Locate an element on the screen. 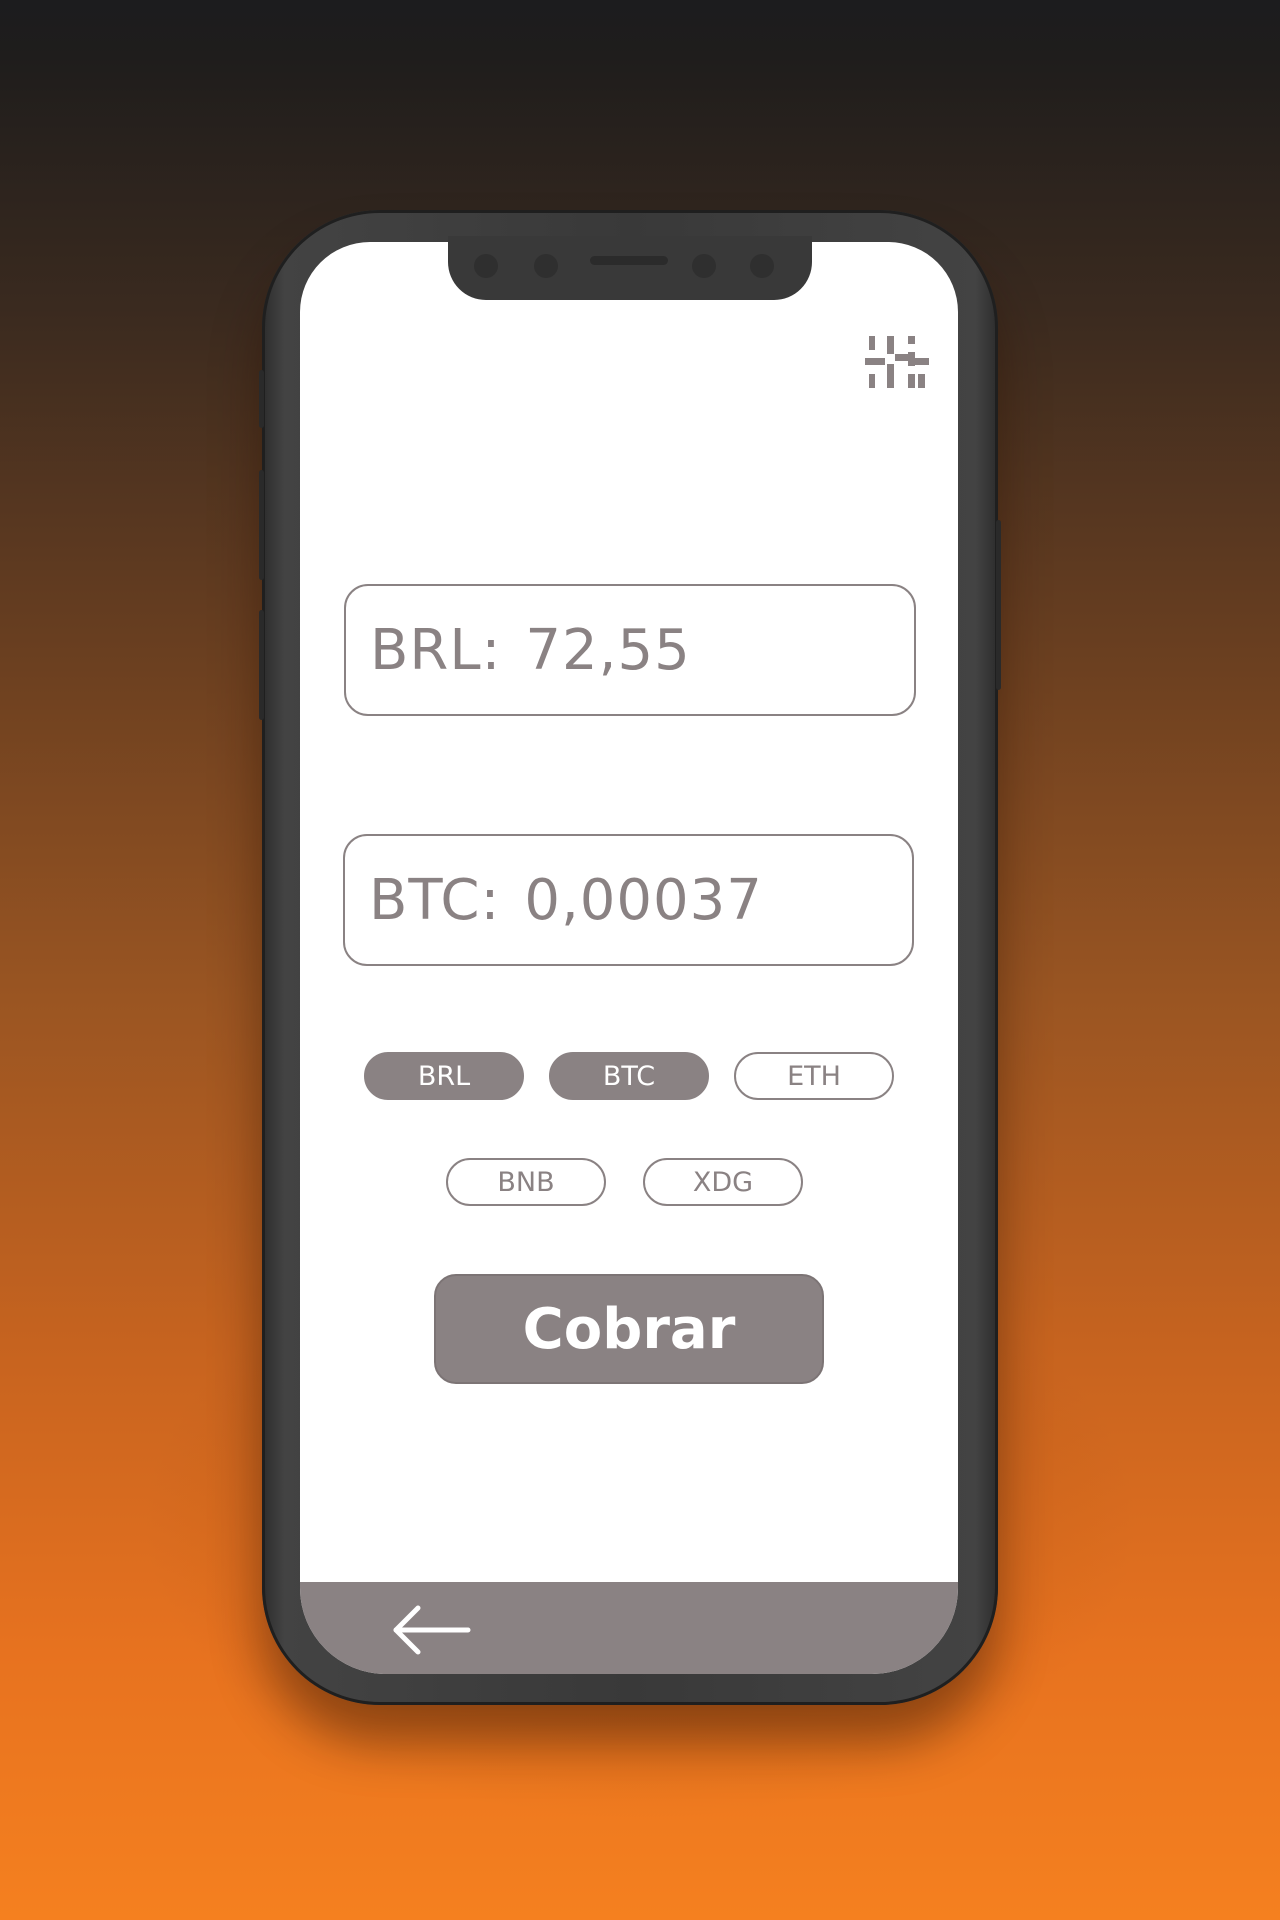 Image resolution: width=1280 pixels, height=1920 pixels. brl-amount-field: BRL: 72,55 is located at coordinates (630, 650).